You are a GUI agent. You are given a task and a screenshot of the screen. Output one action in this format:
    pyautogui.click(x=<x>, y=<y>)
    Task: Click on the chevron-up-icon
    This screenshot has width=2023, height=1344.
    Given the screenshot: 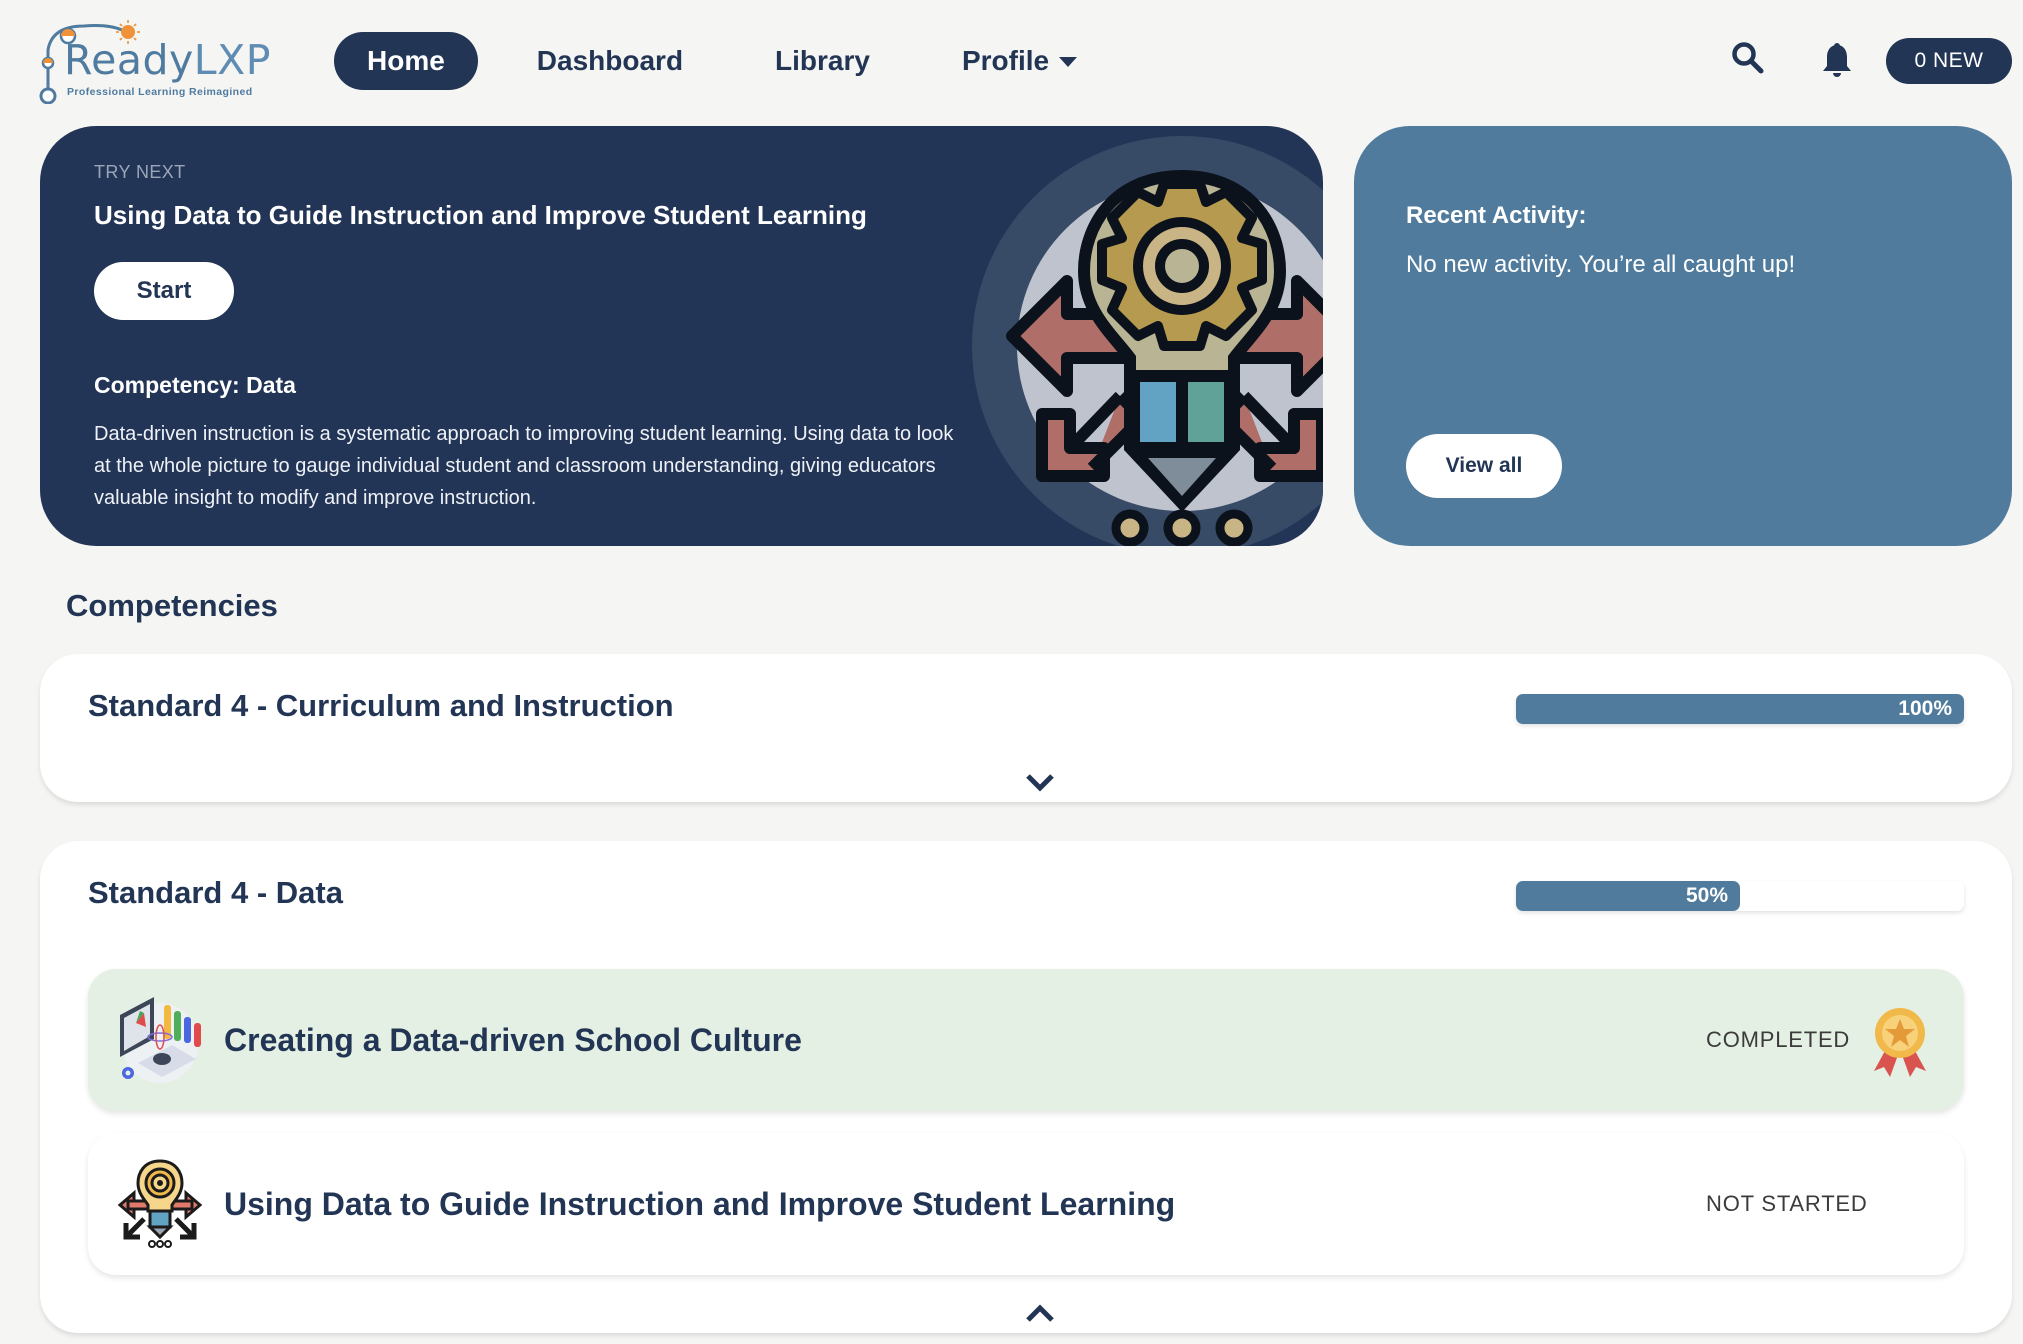 What is the action you would take?
    pyautogui.click(x=1040, y=1313)
    